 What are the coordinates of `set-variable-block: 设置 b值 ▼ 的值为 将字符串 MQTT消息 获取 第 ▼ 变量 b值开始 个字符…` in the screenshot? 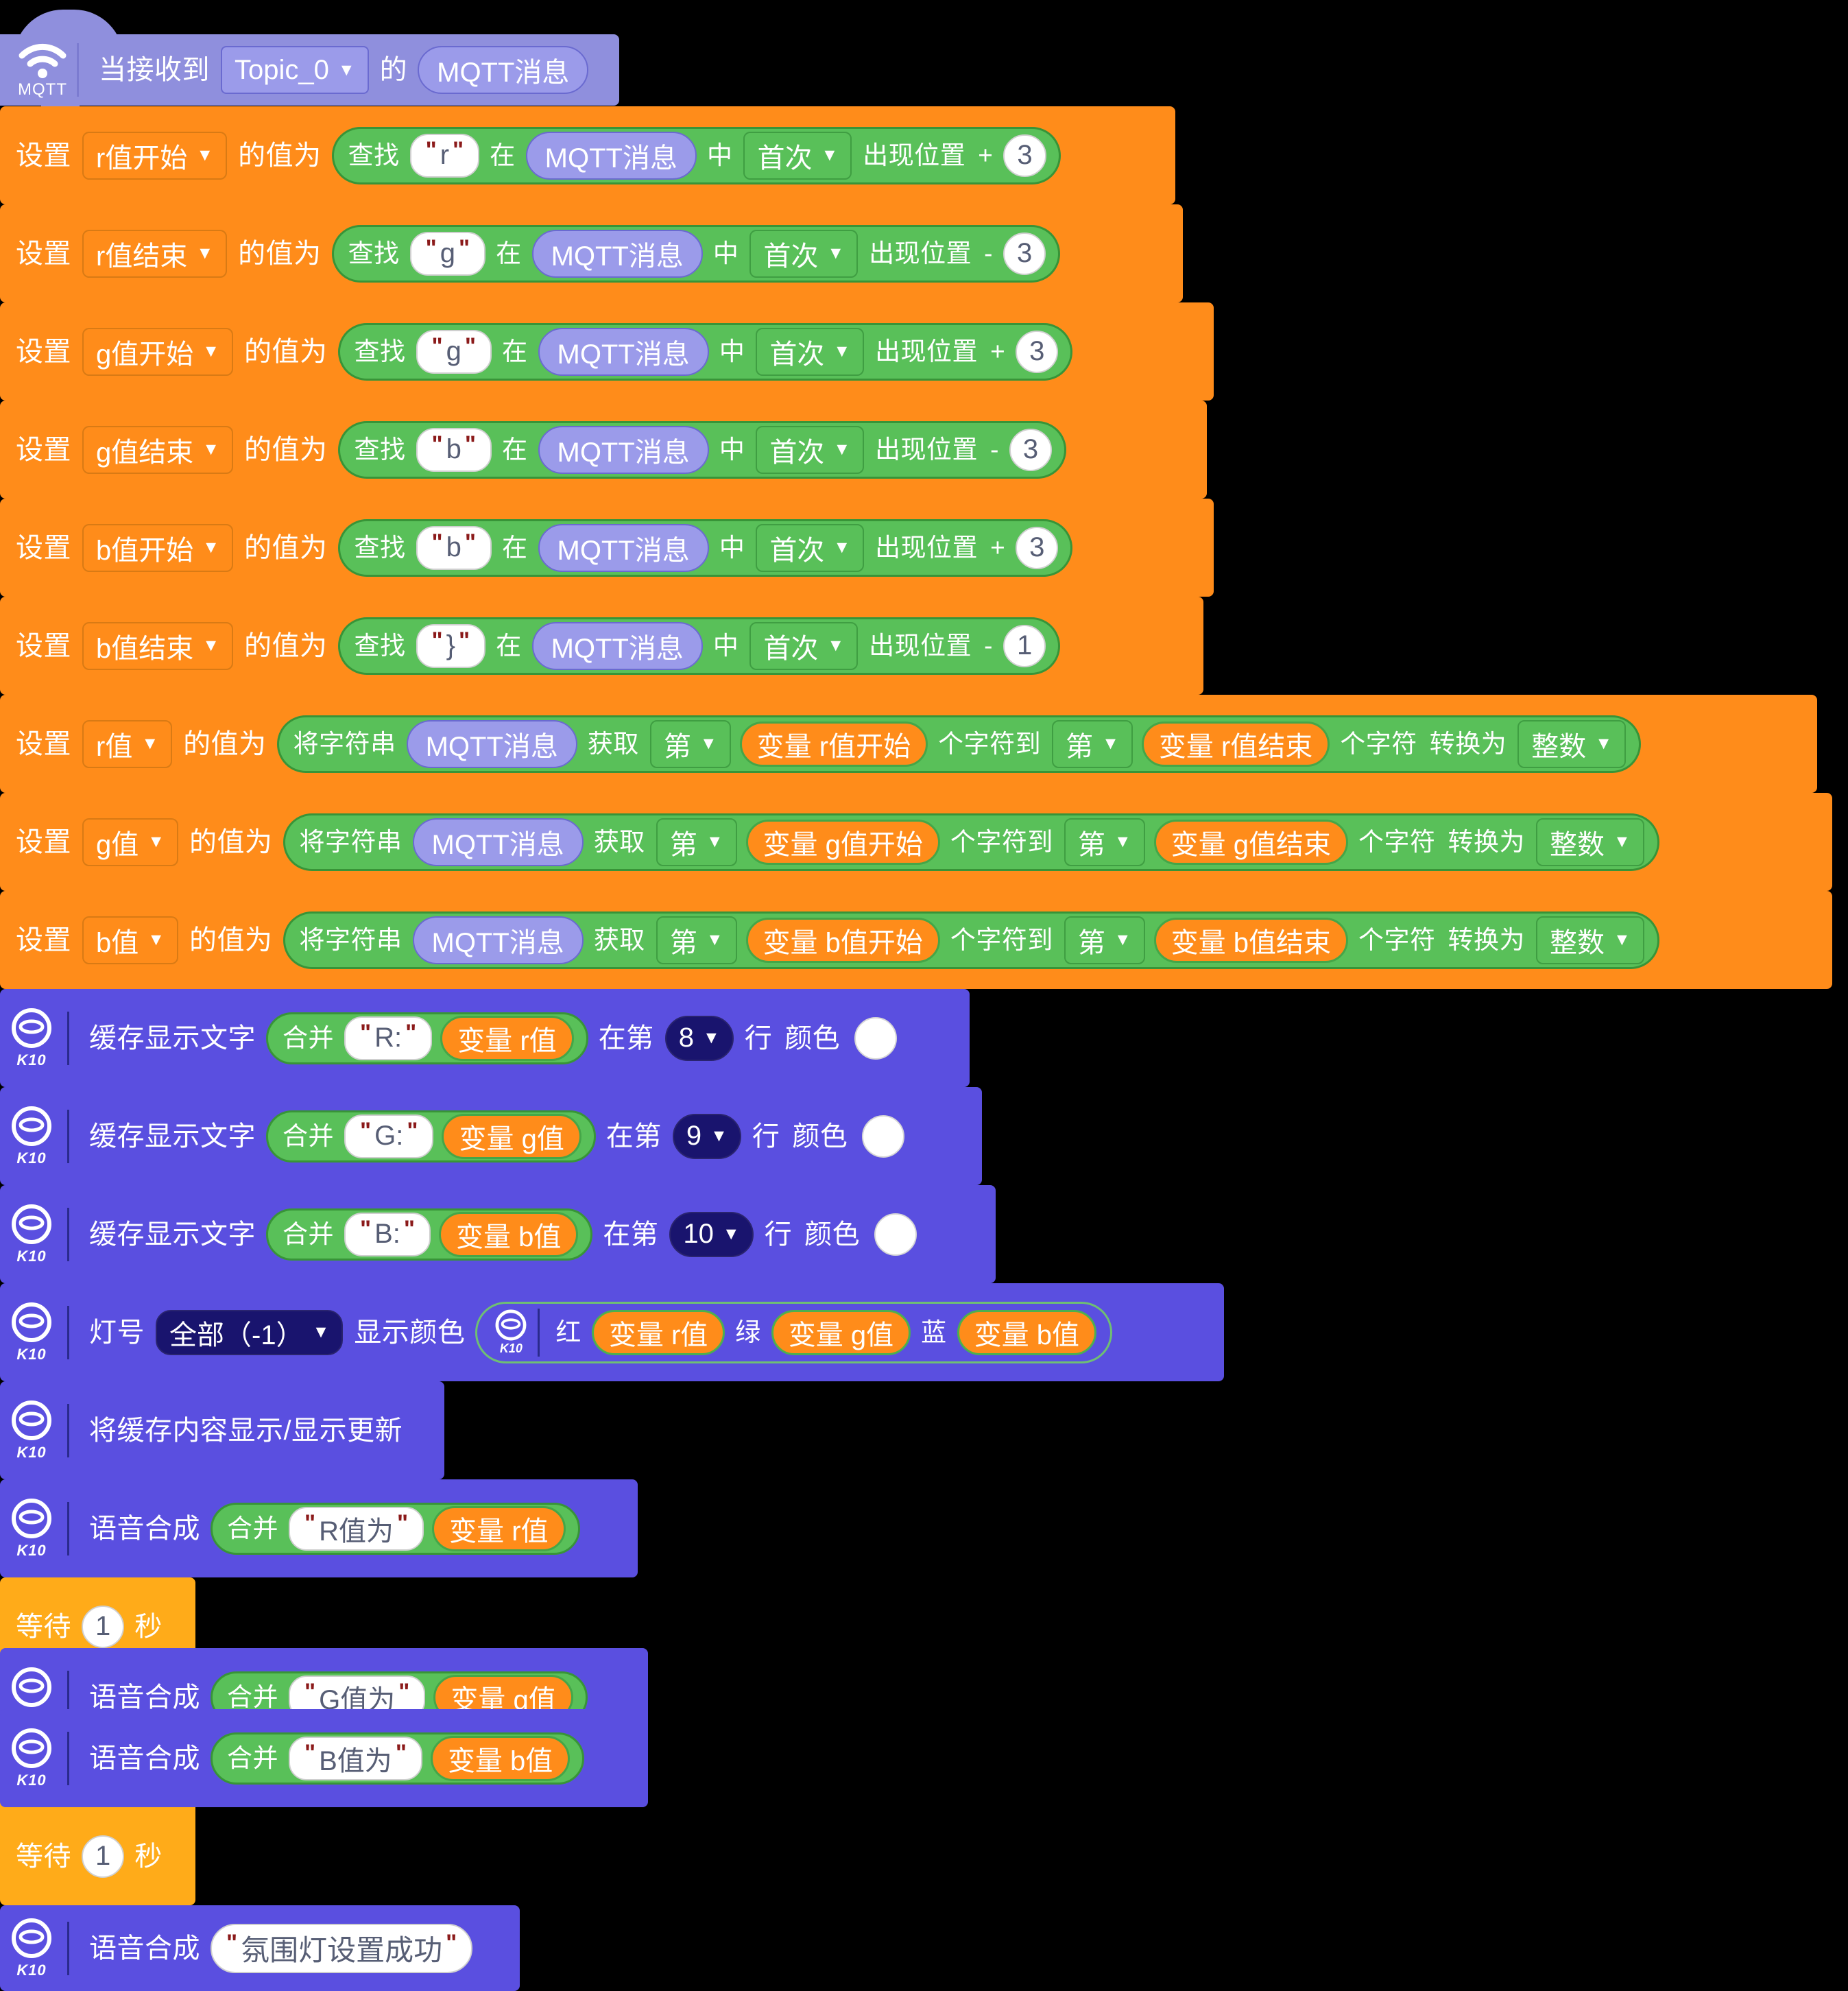 It's located at (916, 943).